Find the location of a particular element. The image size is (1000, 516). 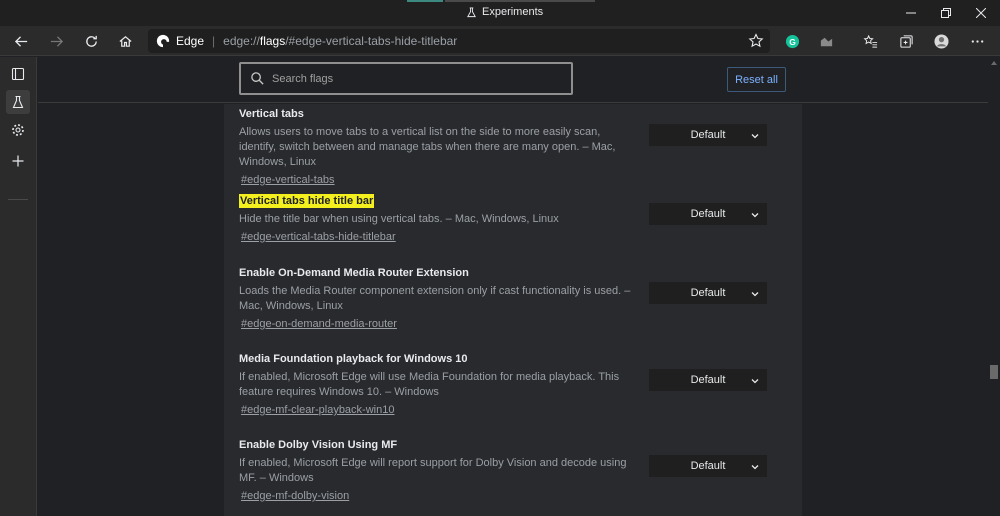

home-icon is located at coordinates (125, 41).